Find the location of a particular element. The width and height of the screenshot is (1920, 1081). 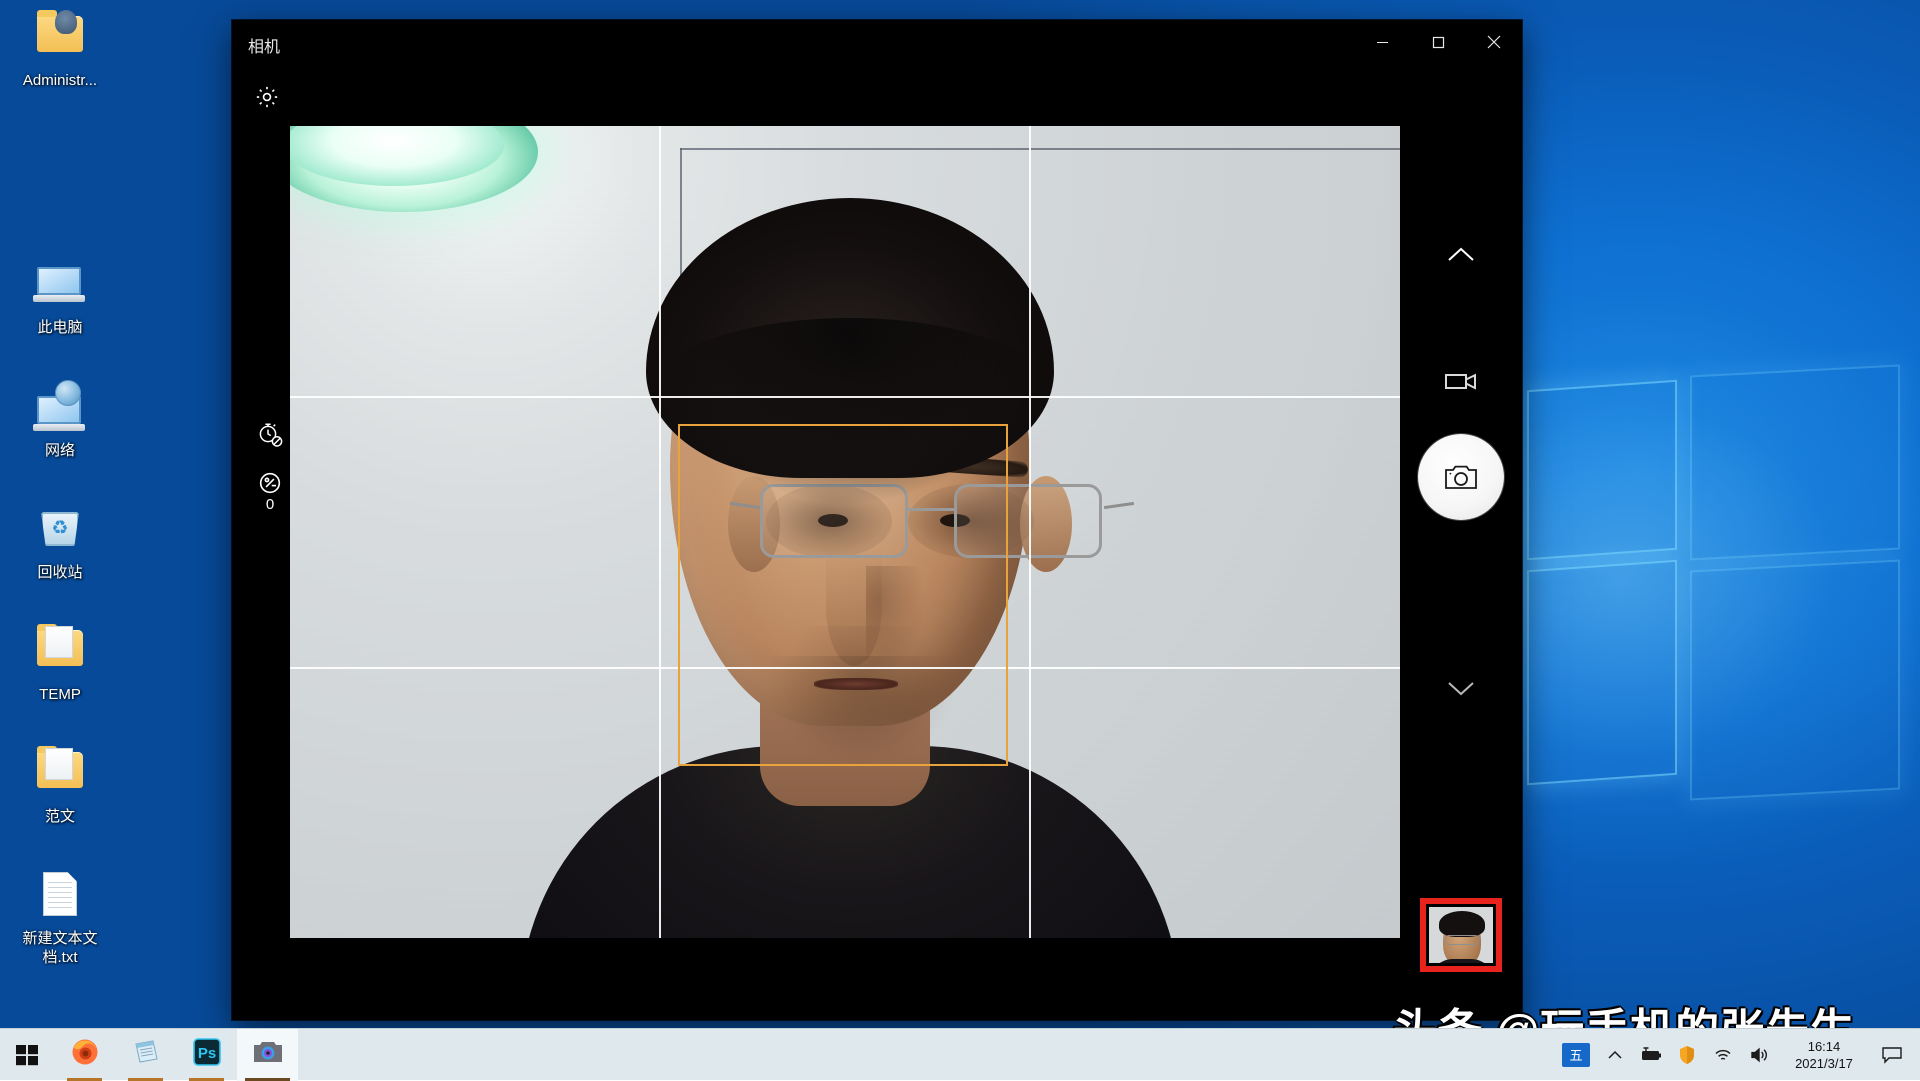

show-hidden-icons-button is located at coordinates (1615, 1055).